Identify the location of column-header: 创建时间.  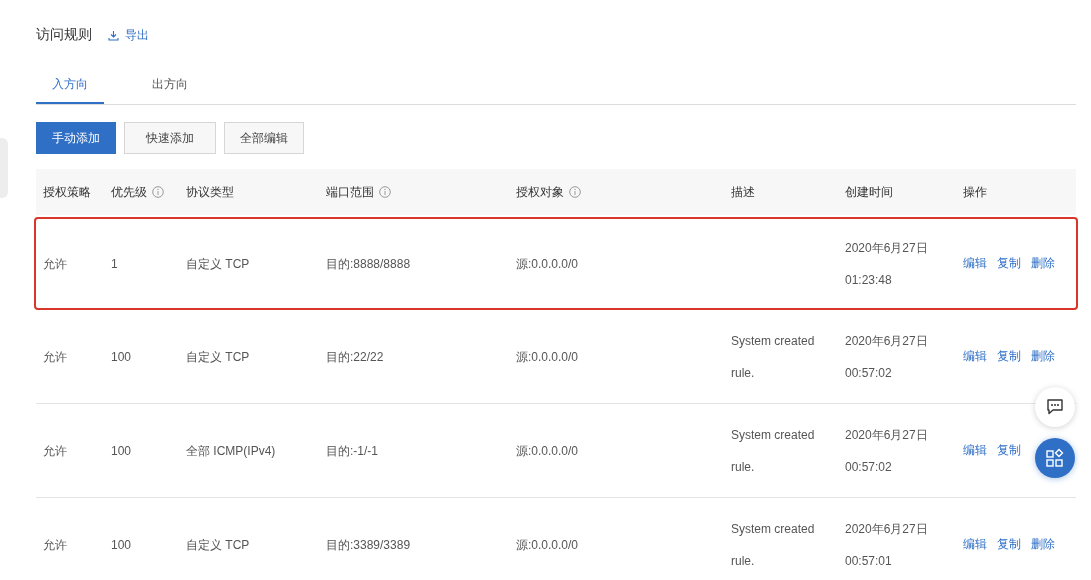
(869, 192).